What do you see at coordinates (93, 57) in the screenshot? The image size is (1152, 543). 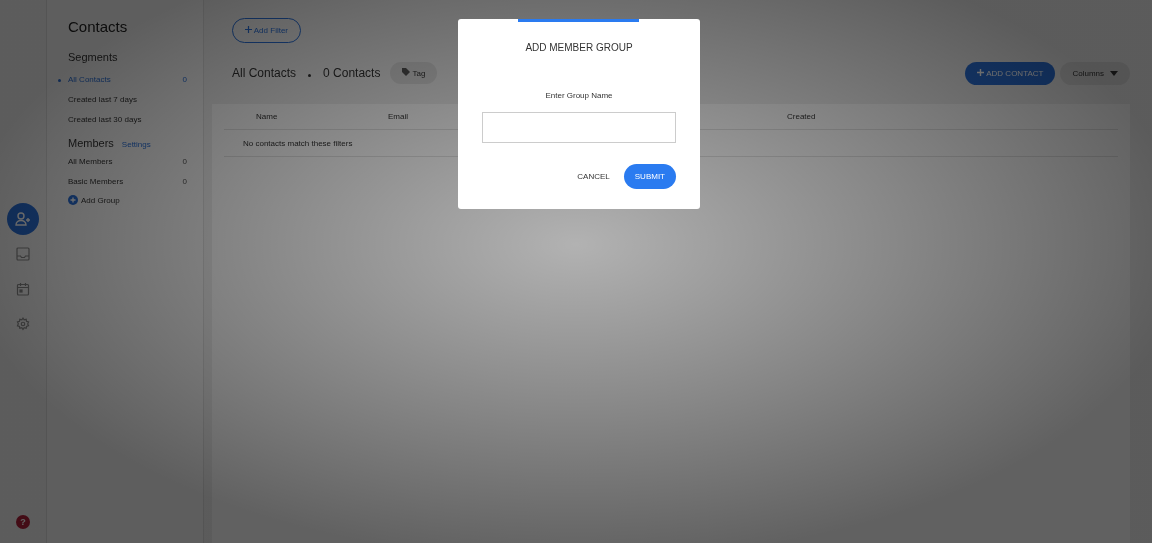 I see `section-heading: Segments` at bounding box center [93, 57].